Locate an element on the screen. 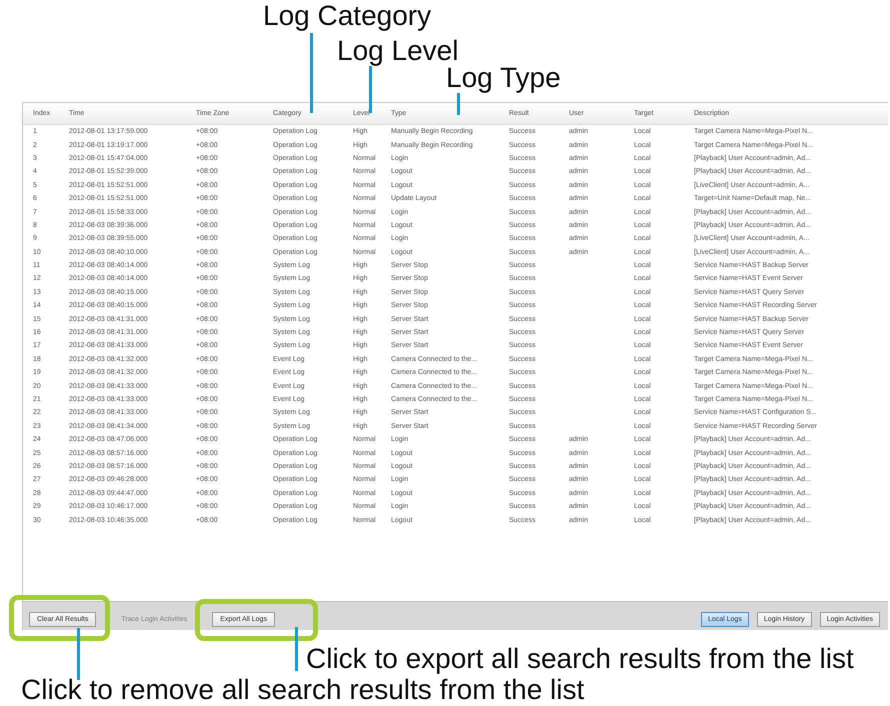 This screenshot has height=706, width=890. callout-note: Click to remove all search results from the list is located at coordinates (302, 690).